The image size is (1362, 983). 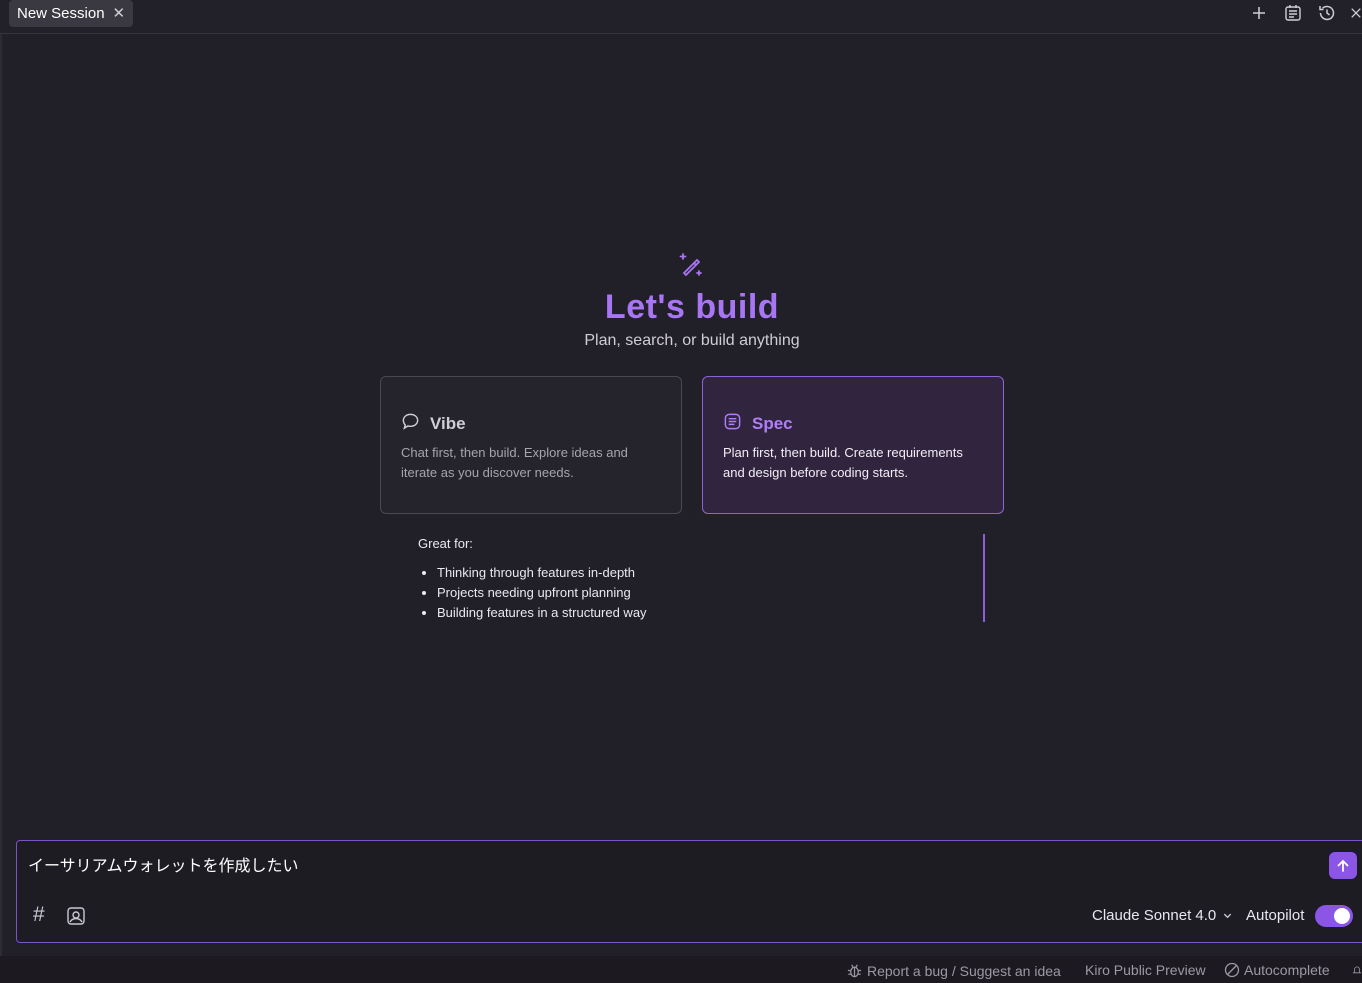 What do you see at coordinates (681, 17) in the screenshot?
I see `tab-bar: New Session ✕` at bounding box center [681, 17].